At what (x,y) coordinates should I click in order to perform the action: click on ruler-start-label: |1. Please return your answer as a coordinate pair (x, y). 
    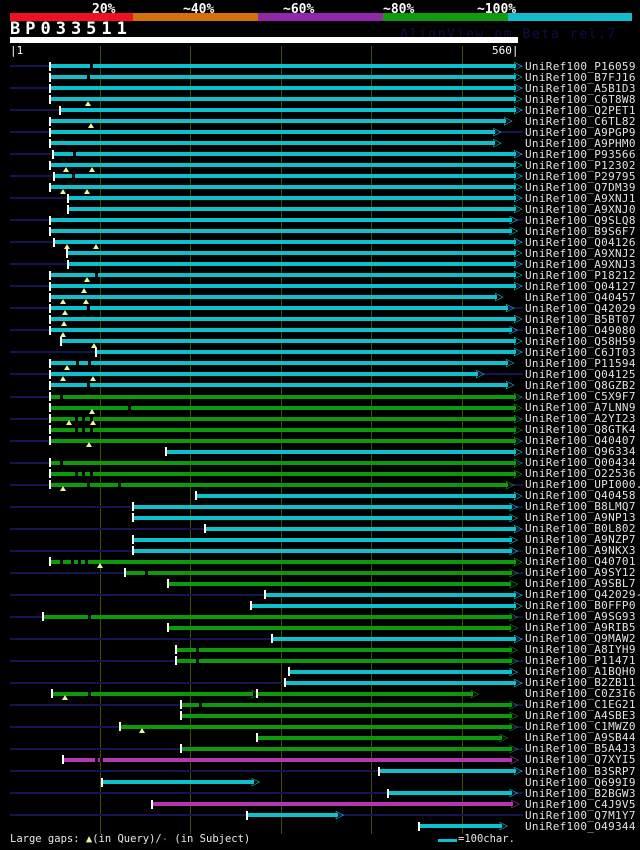
    Looking at the image, I should click on (17, 50).